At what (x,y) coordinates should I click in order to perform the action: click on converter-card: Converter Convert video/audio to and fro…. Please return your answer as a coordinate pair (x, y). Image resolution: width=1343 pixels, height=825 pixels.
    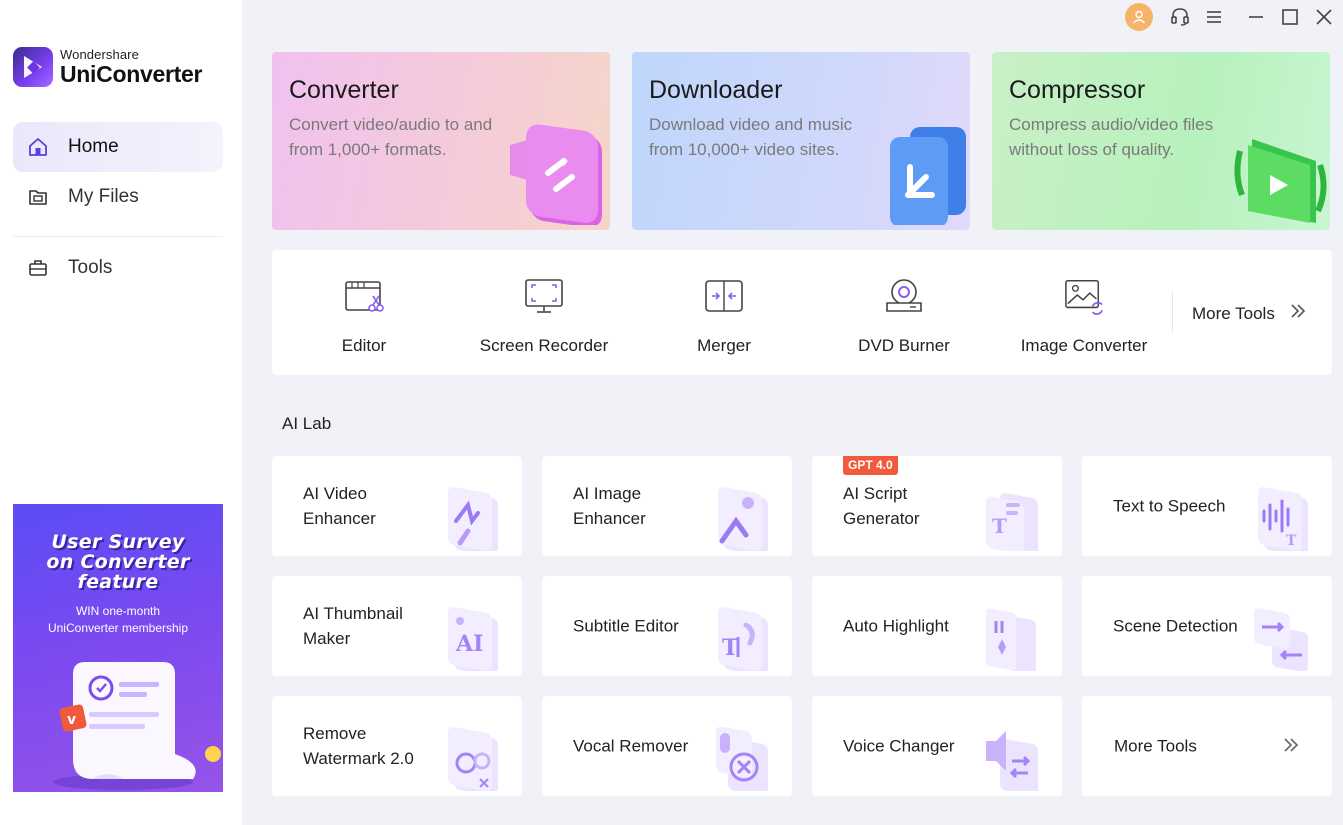
    Looking at the image, I should click on (441, 141).